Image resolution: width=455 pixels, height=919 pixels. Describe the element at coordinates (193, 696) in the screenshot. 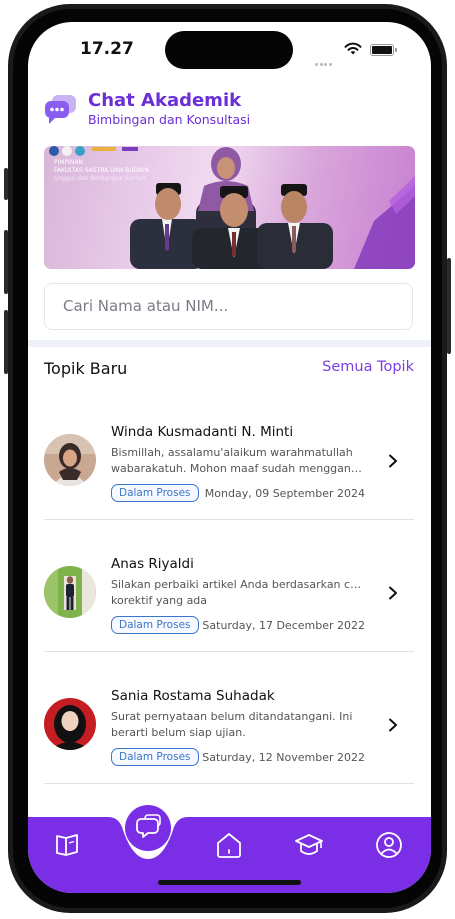

I see `topic-name: Sania Rostama Suhadak` at that location.